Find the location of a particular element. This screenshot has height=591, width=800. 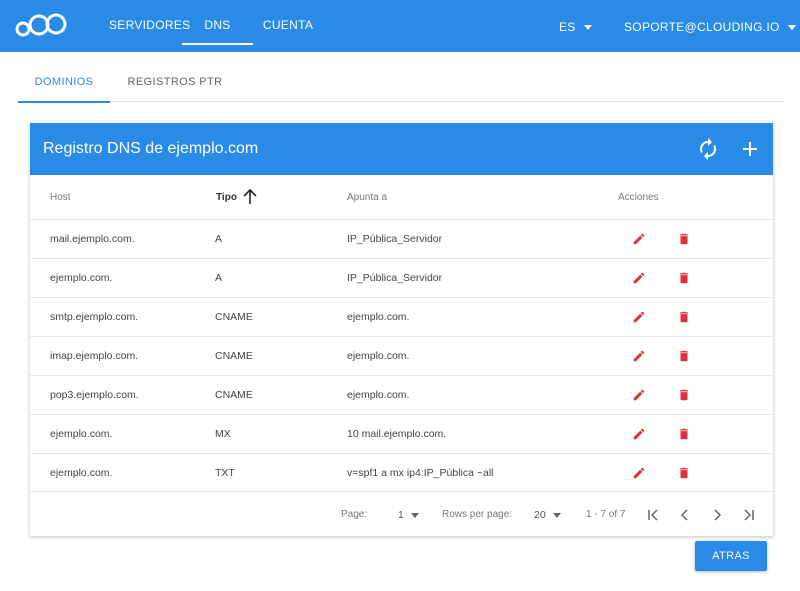

page-range: 1 - 7 of 7 is located at coordinates (606, 514).